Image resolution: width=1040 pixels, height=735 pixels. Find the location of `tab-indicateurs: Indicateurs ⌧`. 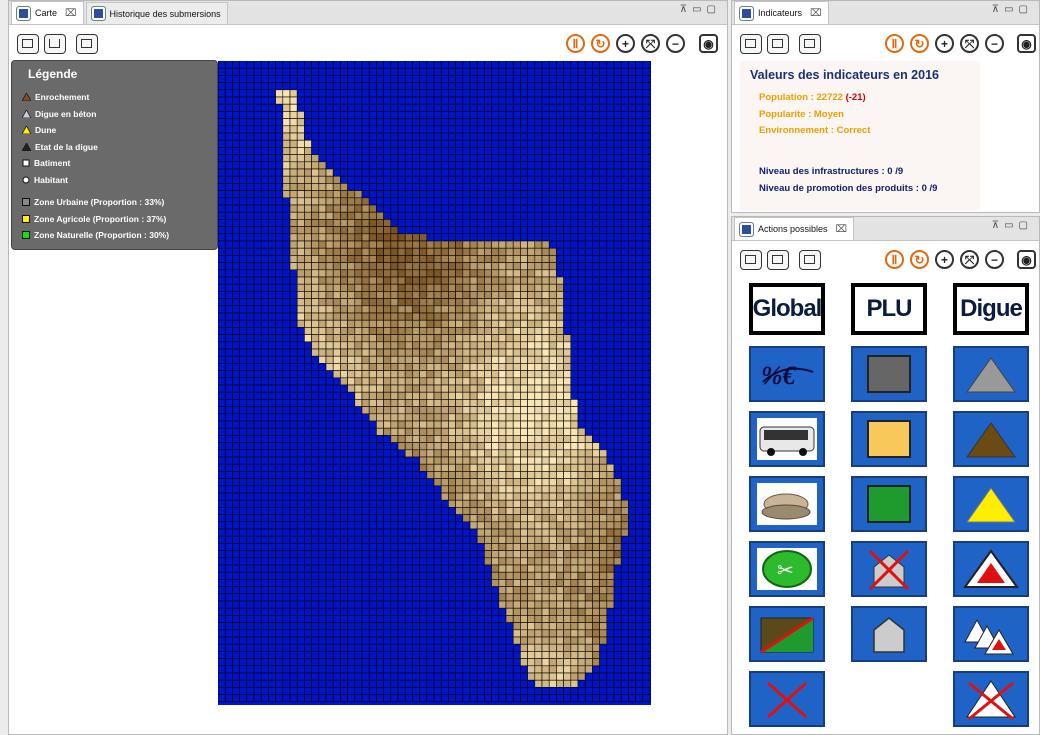

tab-indicateurs: Indicateurs ⌧ is located at coordinates (781, 12).